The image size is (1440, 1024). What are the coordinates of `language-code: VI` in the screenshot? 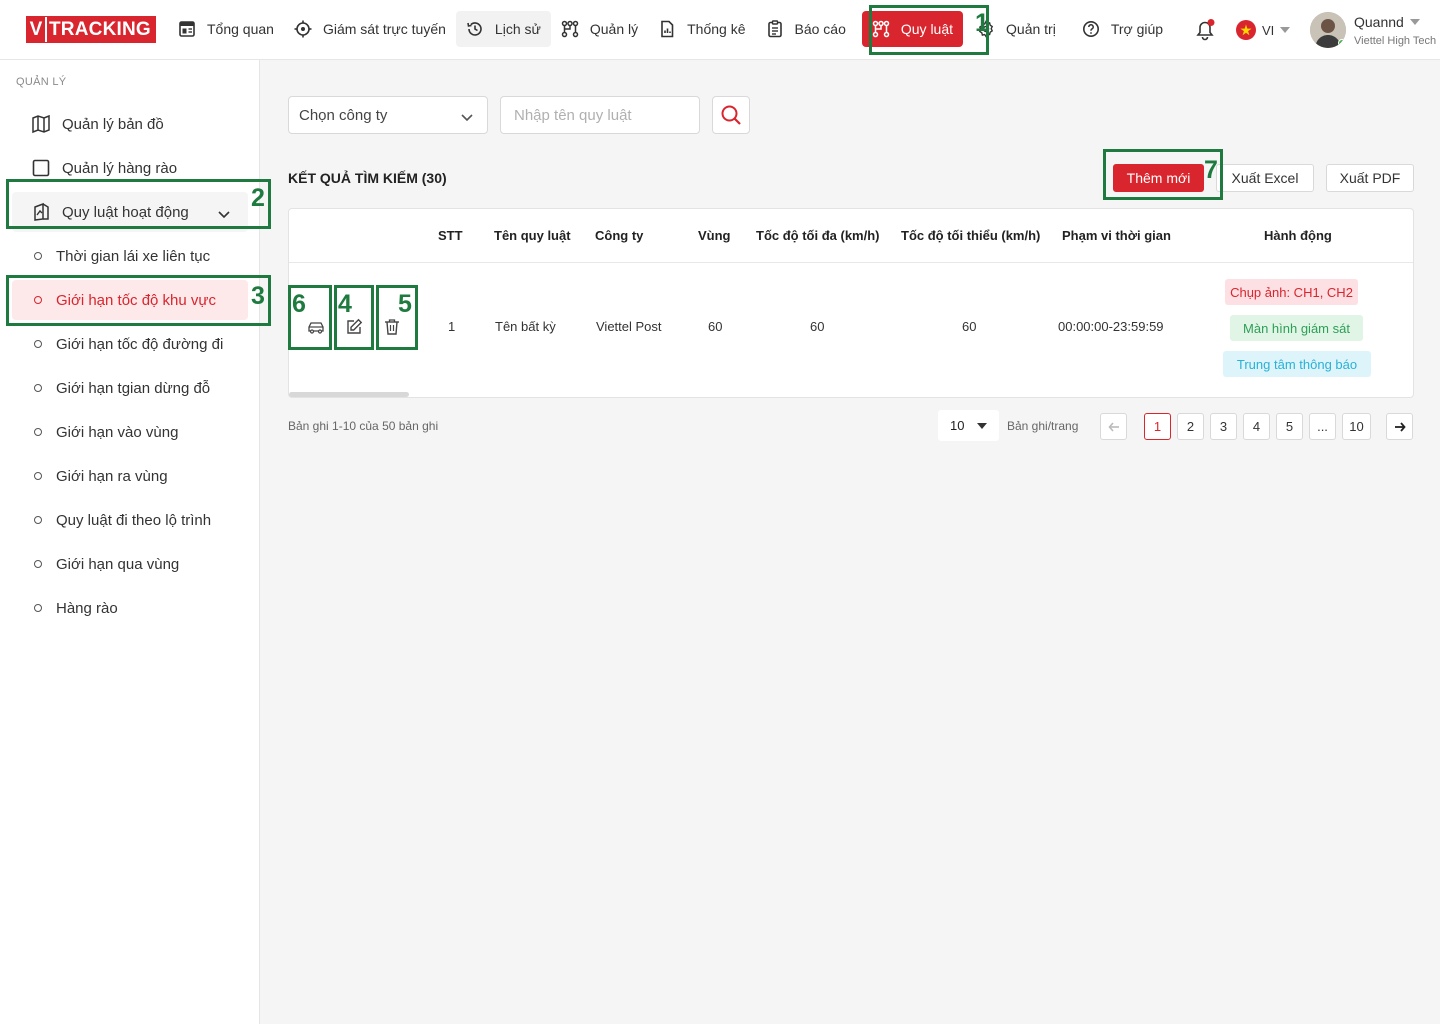 It's located at (1268, 30).